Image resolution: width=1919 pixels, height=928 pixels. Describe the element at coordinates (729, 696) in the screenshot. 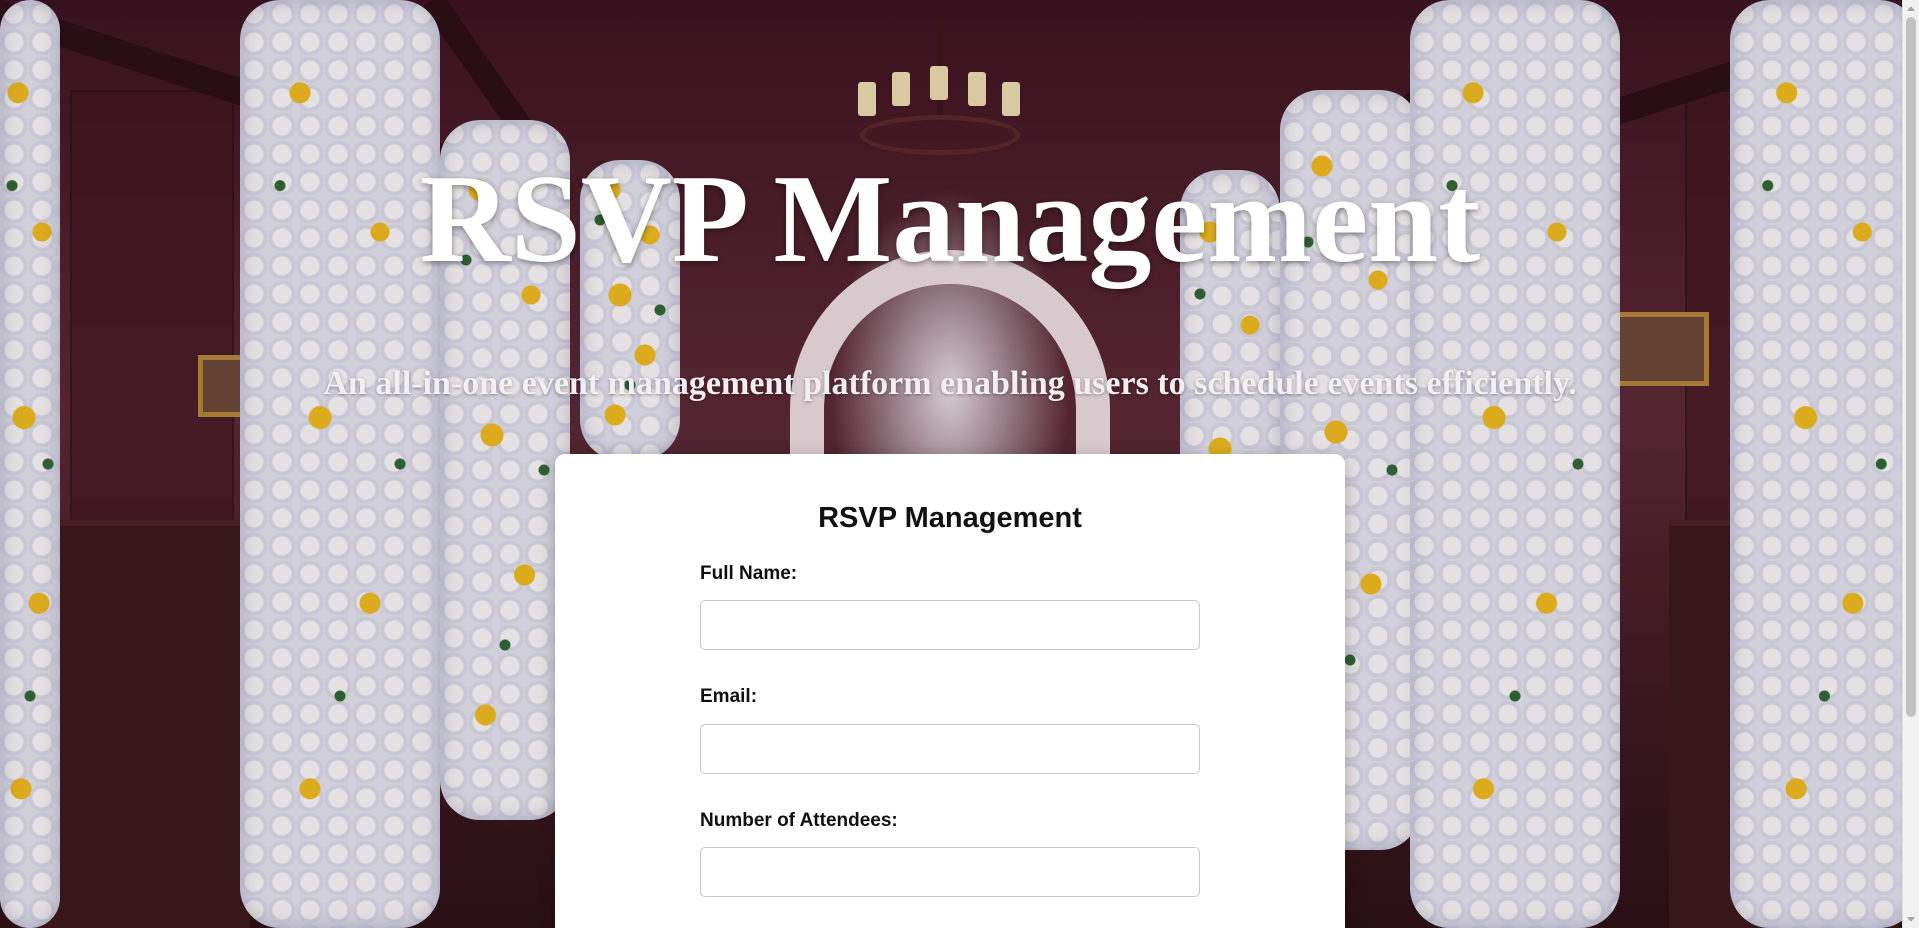

I see `email-label: Email:` at that location.